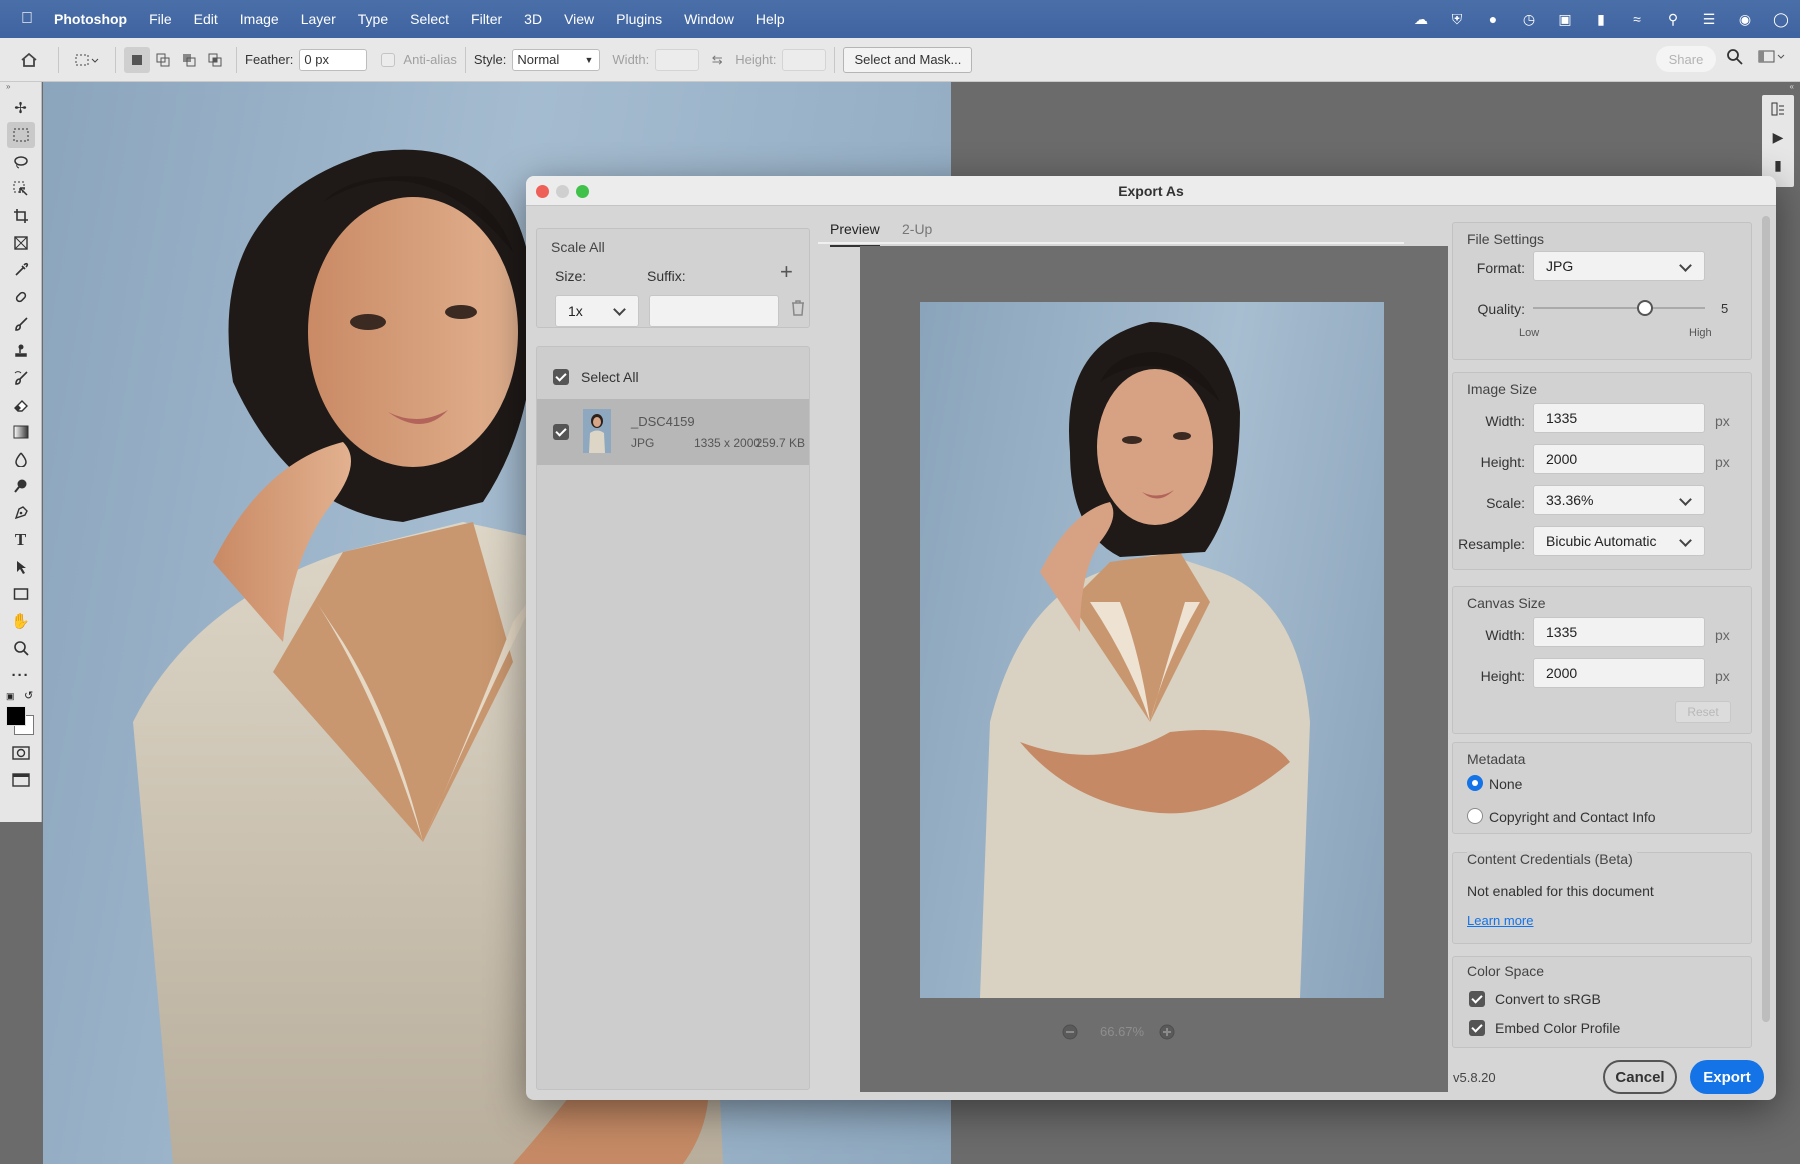 The width and height of the screenshot is (1800, 1164). I want to click on rectangle-tool-icon, so click(21, 594).